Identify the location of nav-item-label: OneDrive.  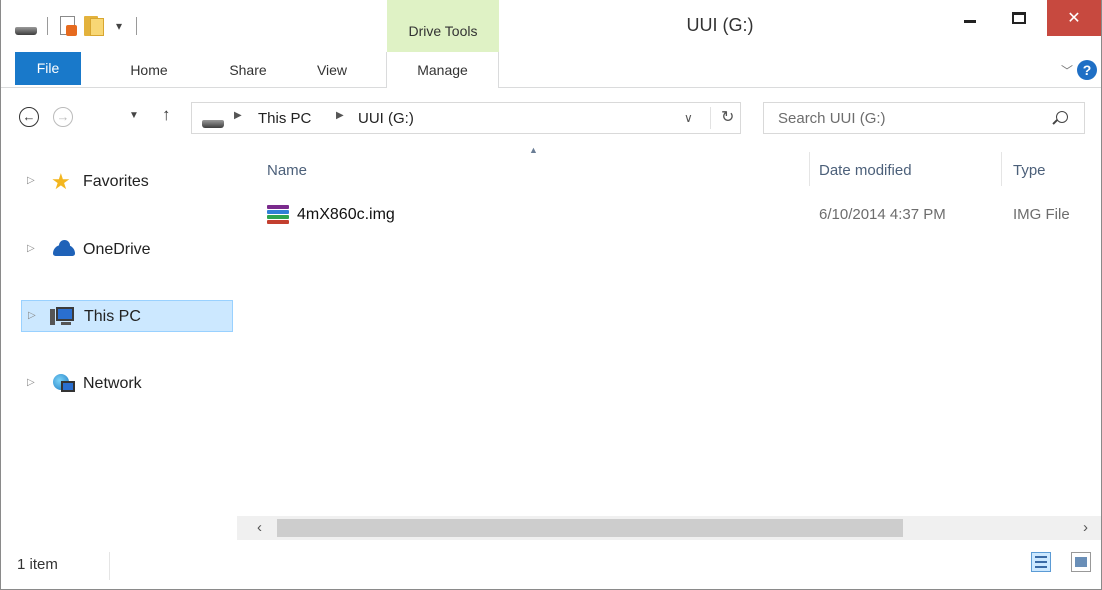
(117, 249).